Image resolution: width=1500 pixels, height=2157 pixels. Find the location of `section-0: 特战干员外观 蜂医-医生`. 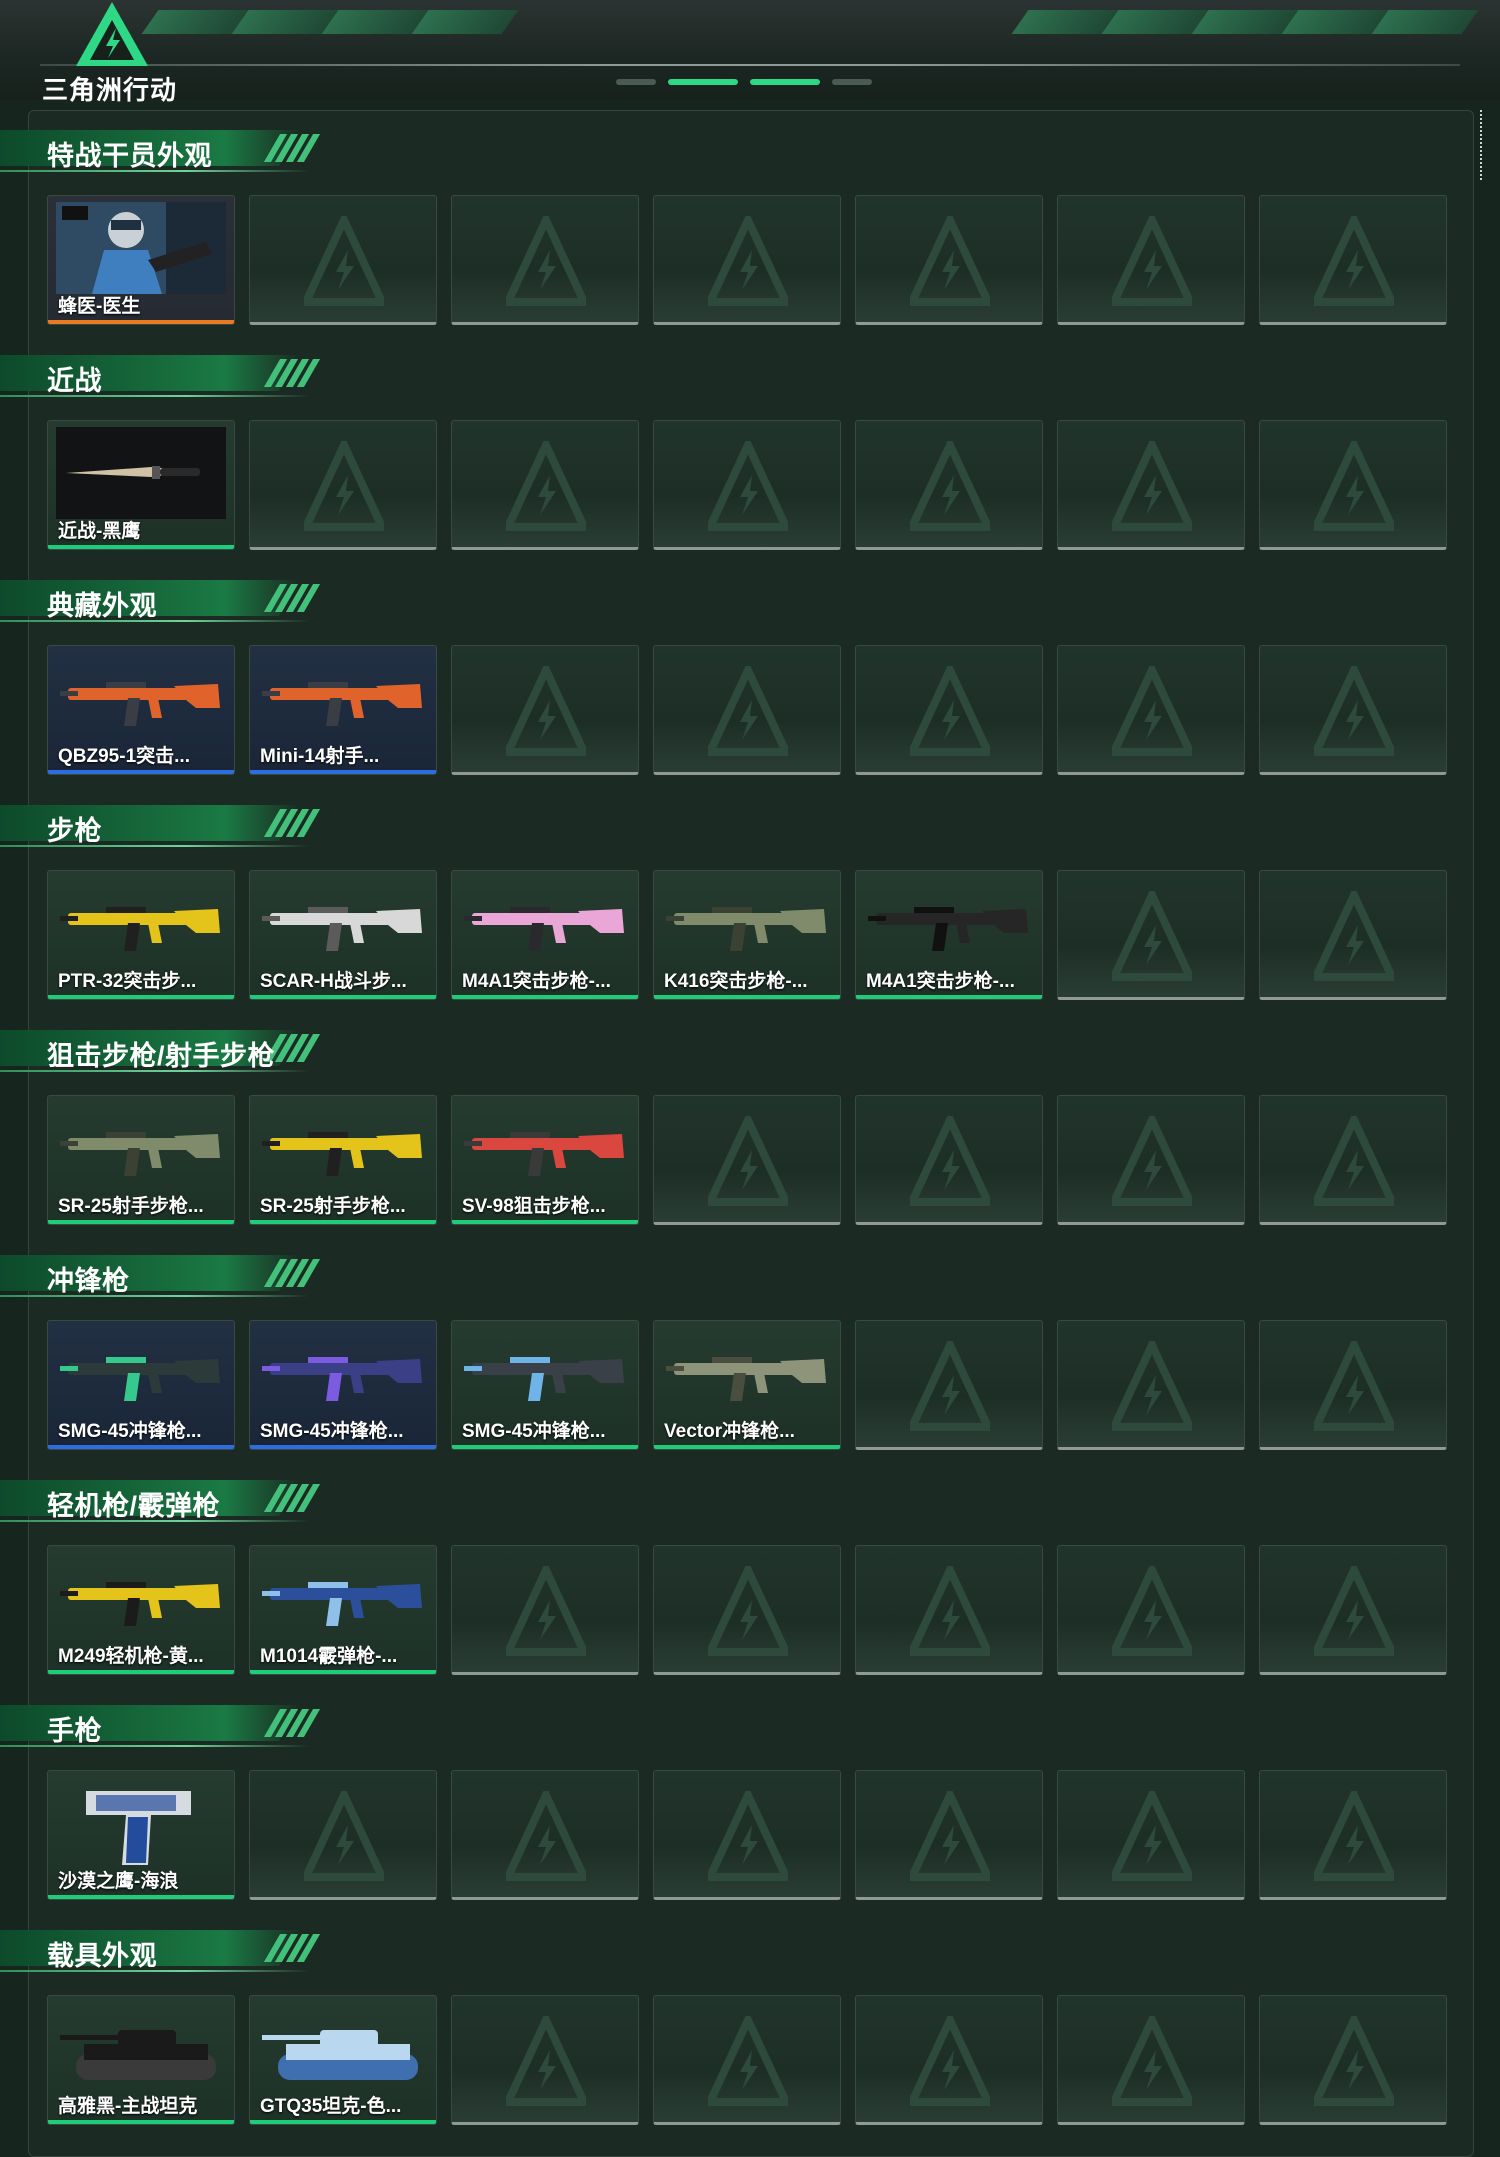

section-0: 特战干员外观 蜂医-医生 is located at coordinates (750, 232).